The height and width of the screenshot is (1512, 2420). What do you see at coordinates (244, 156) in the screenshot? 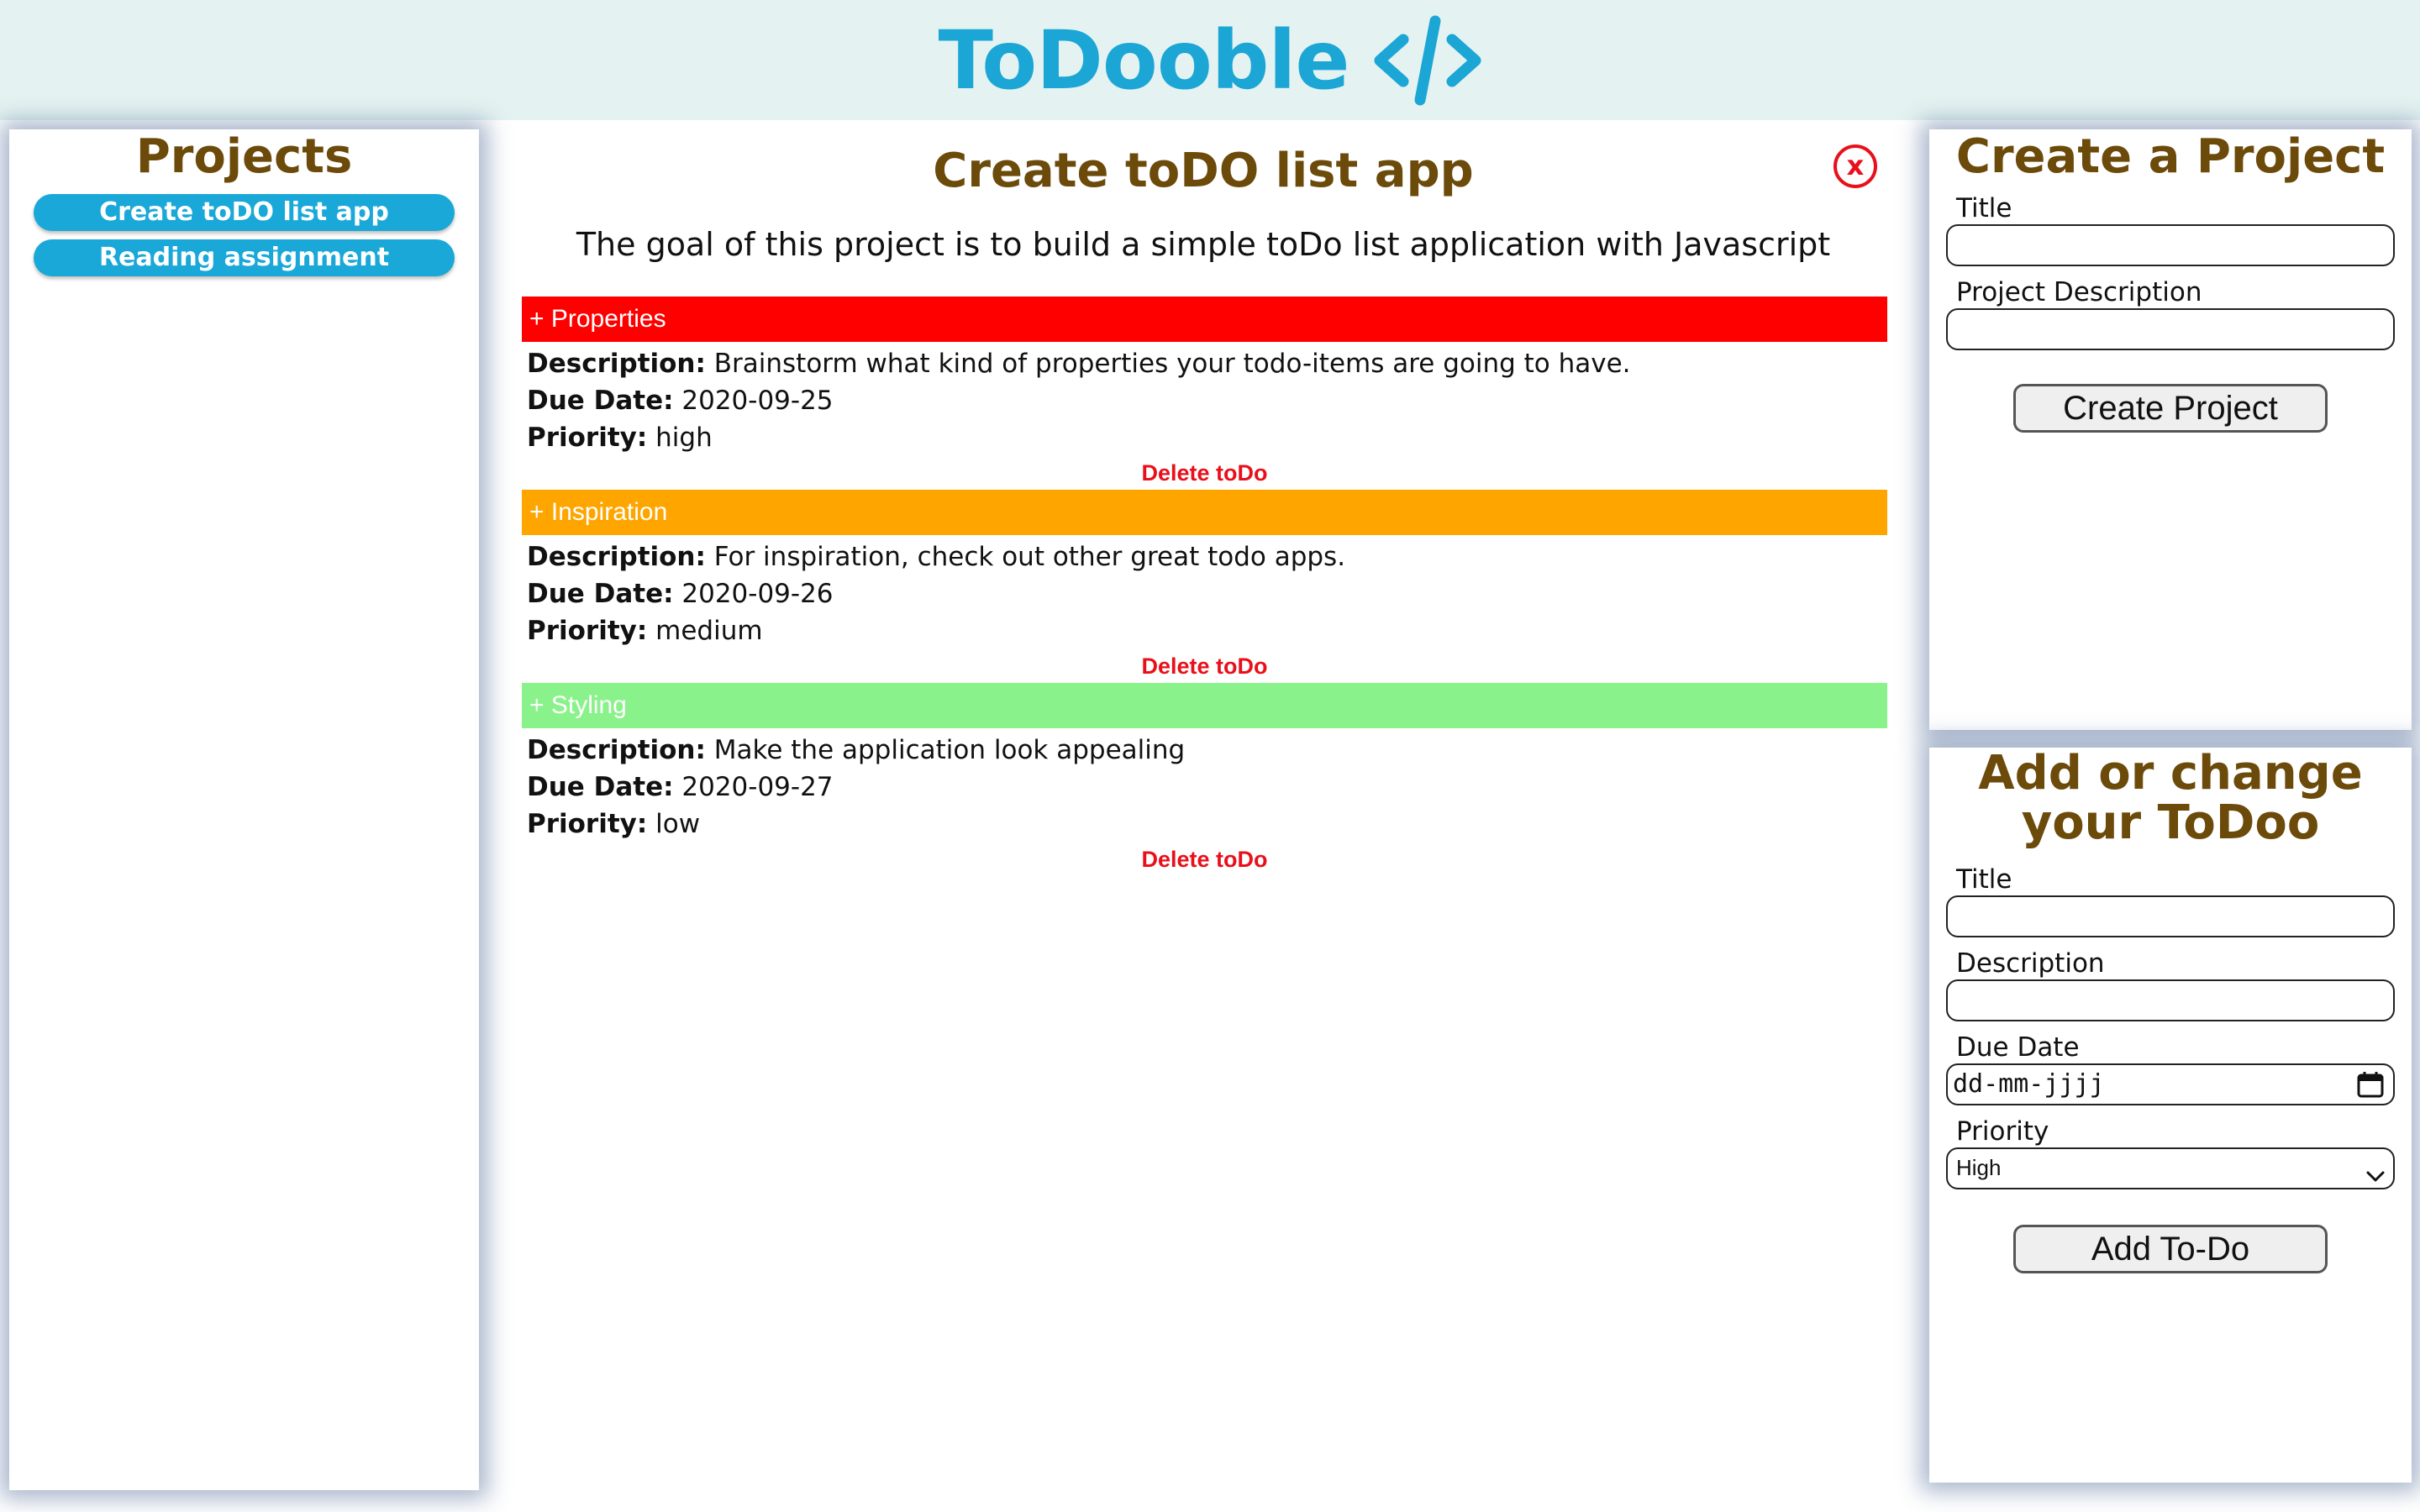
I see `projects-title: Projects` at bounding box center [244, 156].